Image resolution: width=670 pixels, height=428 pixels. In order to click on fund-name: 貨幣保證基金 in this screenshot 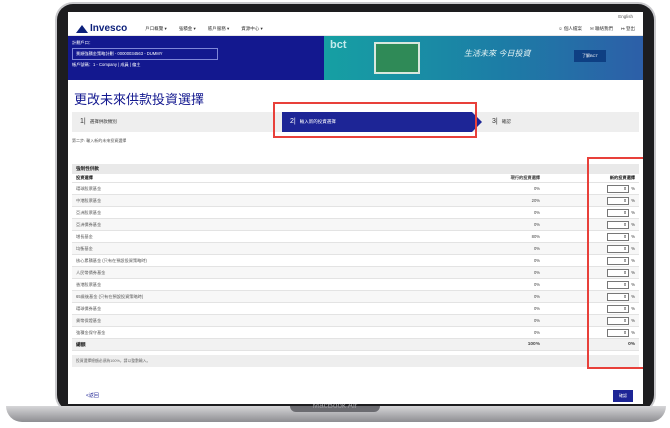, I will do `click(89, 320)`.